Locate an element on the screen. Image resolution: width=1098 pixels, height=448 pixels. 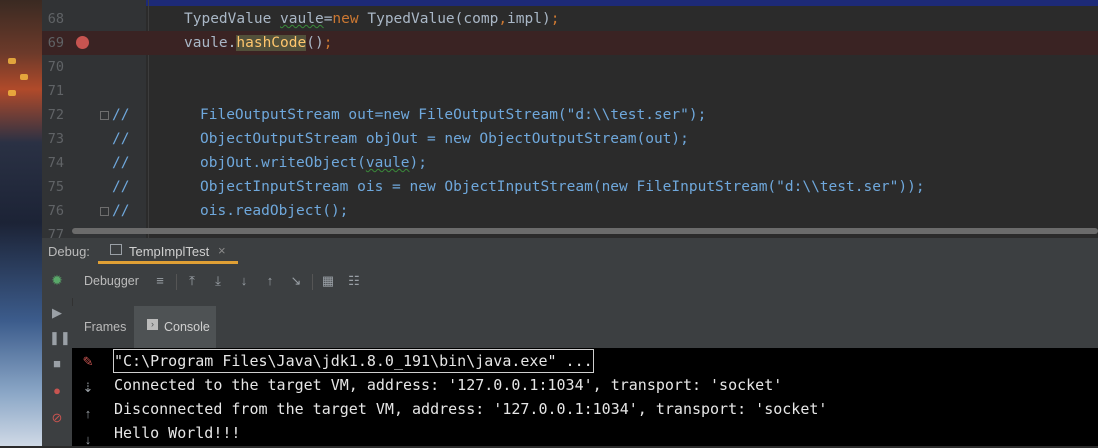
line-number: 69 is located at coordinates (55, 43).